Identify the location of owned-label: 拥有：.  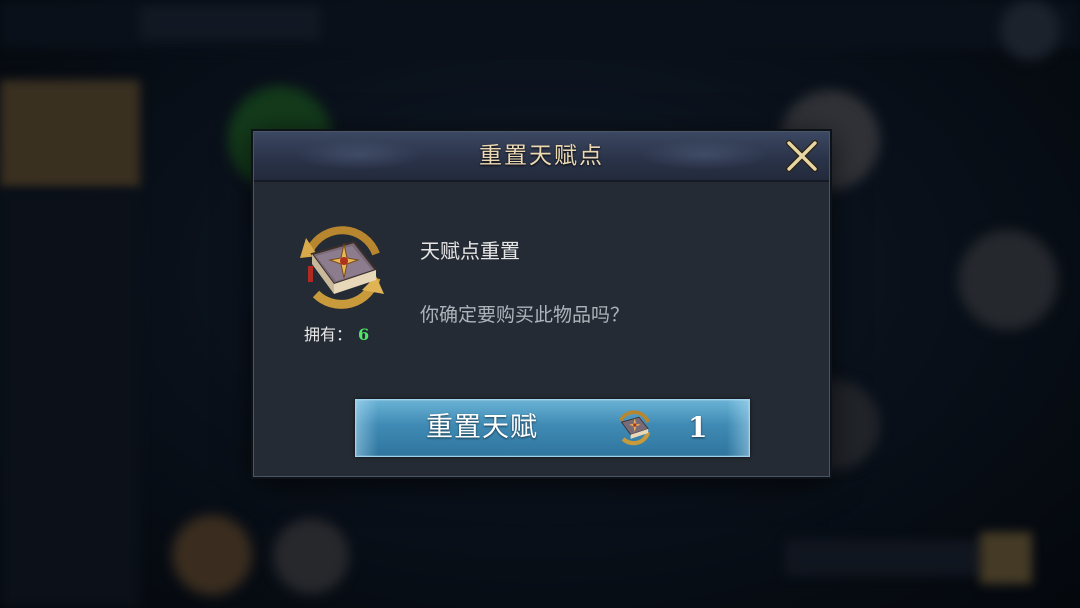
(328, 334).